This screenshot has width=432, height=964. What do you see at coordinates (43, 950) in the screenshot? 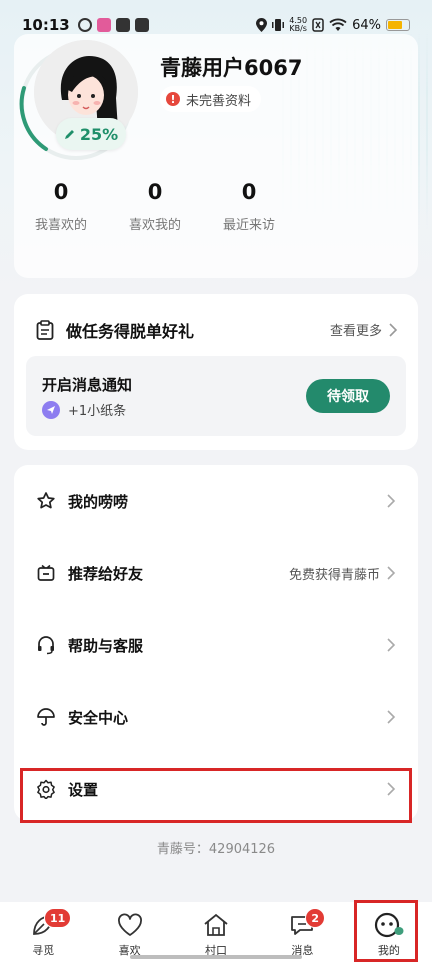
I see `nav-label: 寻觅` at bounding box center [43, 950].